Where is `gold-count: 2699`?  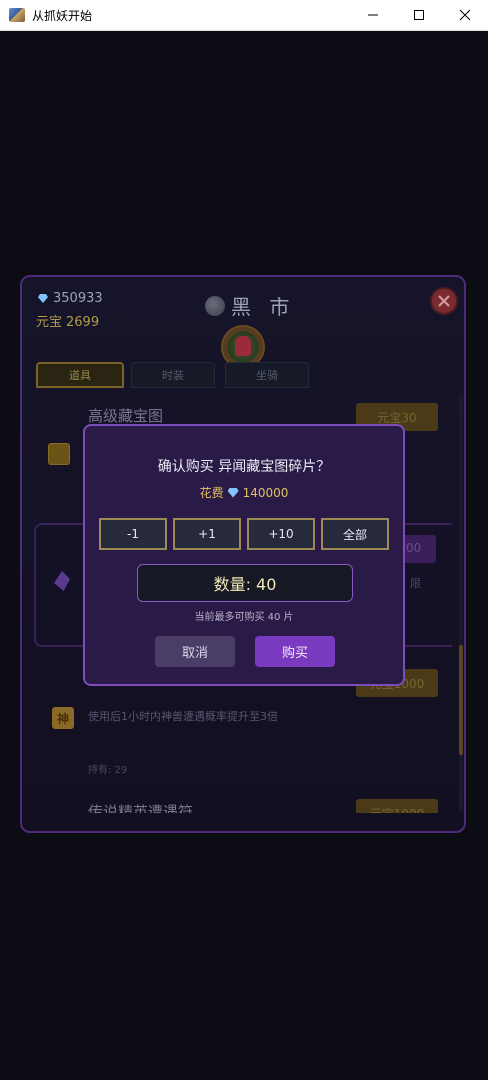
gold-count: 2699 is located at coordinates (83, 322).